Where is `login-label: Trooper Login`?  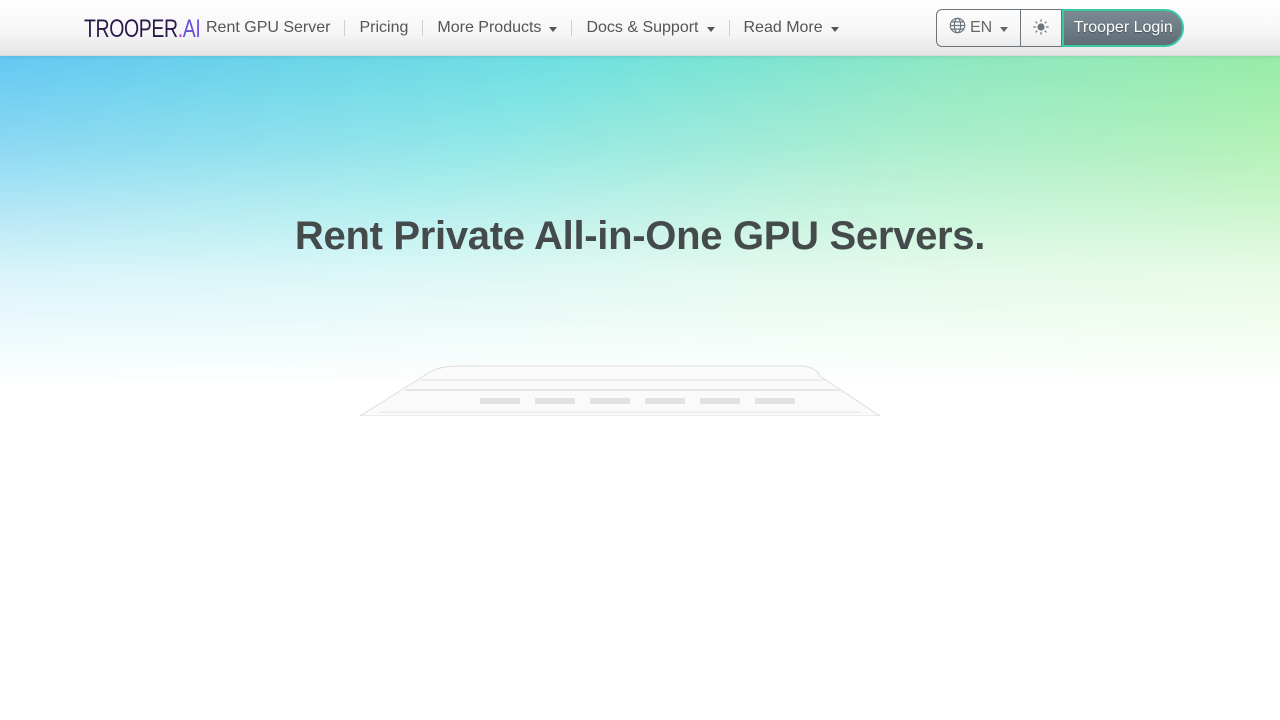
login-label: Trooper Login is located at coordinates (1123, 27).